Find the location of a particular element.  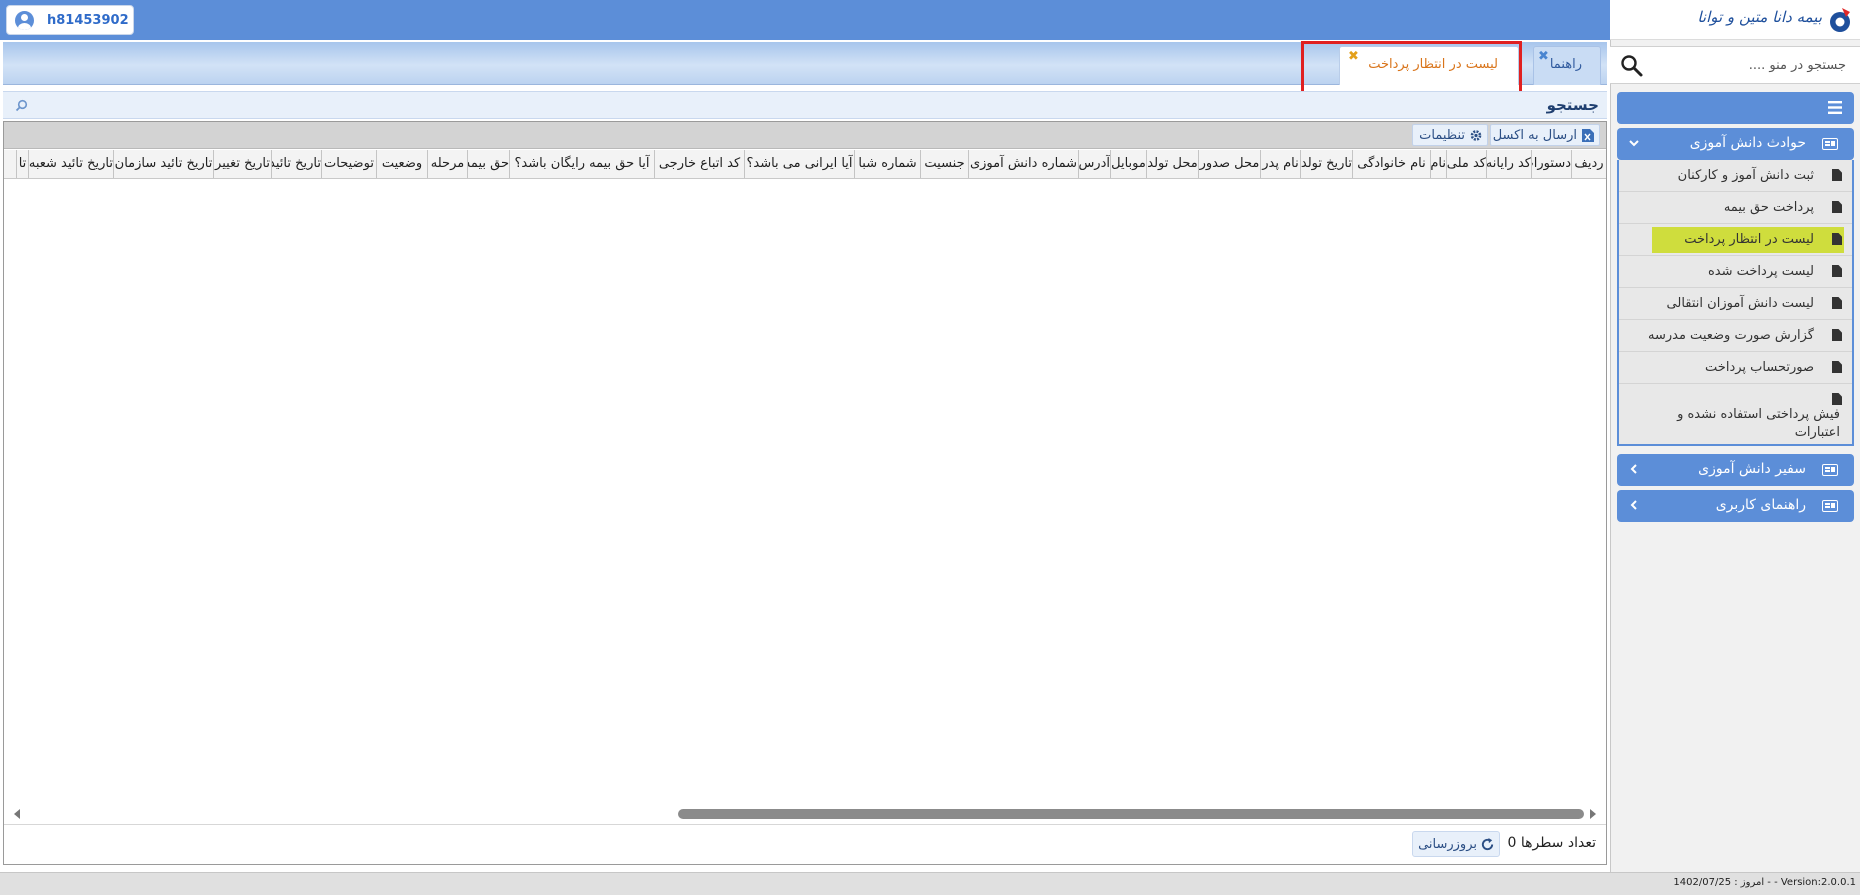

column-header: آیا حق بیمه رایگان باشد؟ is located at coordinates (581, 164).